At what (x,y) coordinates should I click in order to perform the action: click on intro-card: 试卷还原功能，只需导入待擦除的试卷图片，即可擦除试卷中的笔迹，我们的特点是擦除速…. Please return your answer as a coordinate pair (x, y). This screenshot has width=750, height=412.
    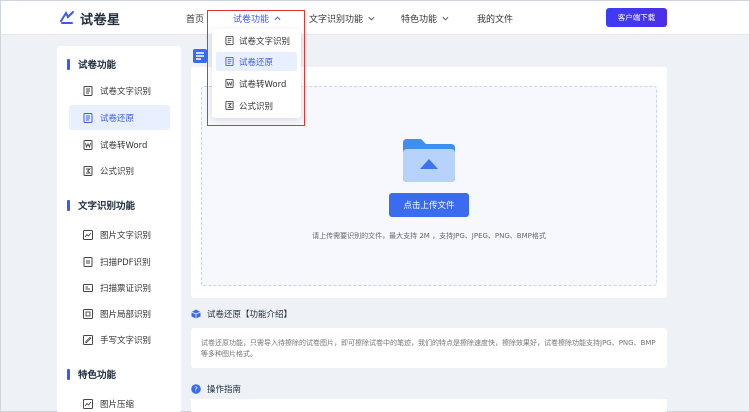
    Looking at the image, I should click on (429, 348).